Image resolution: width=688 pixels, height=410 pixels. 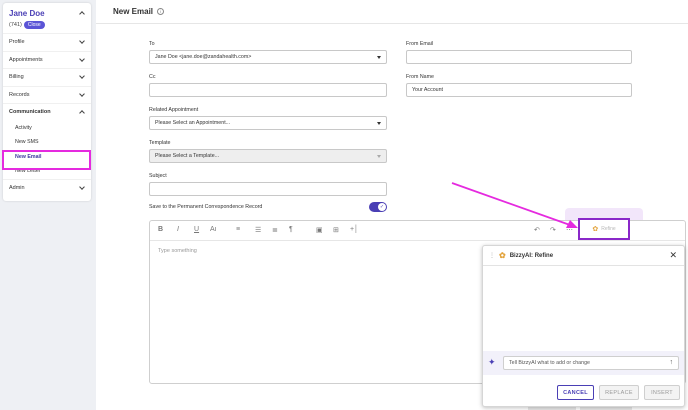 What do you see at coordinates (591, 363) in the screenshot?
I see `ask-bizzyai-input: Tell BizzyAI what to add or change ↑` at bounding box center [591, 363].